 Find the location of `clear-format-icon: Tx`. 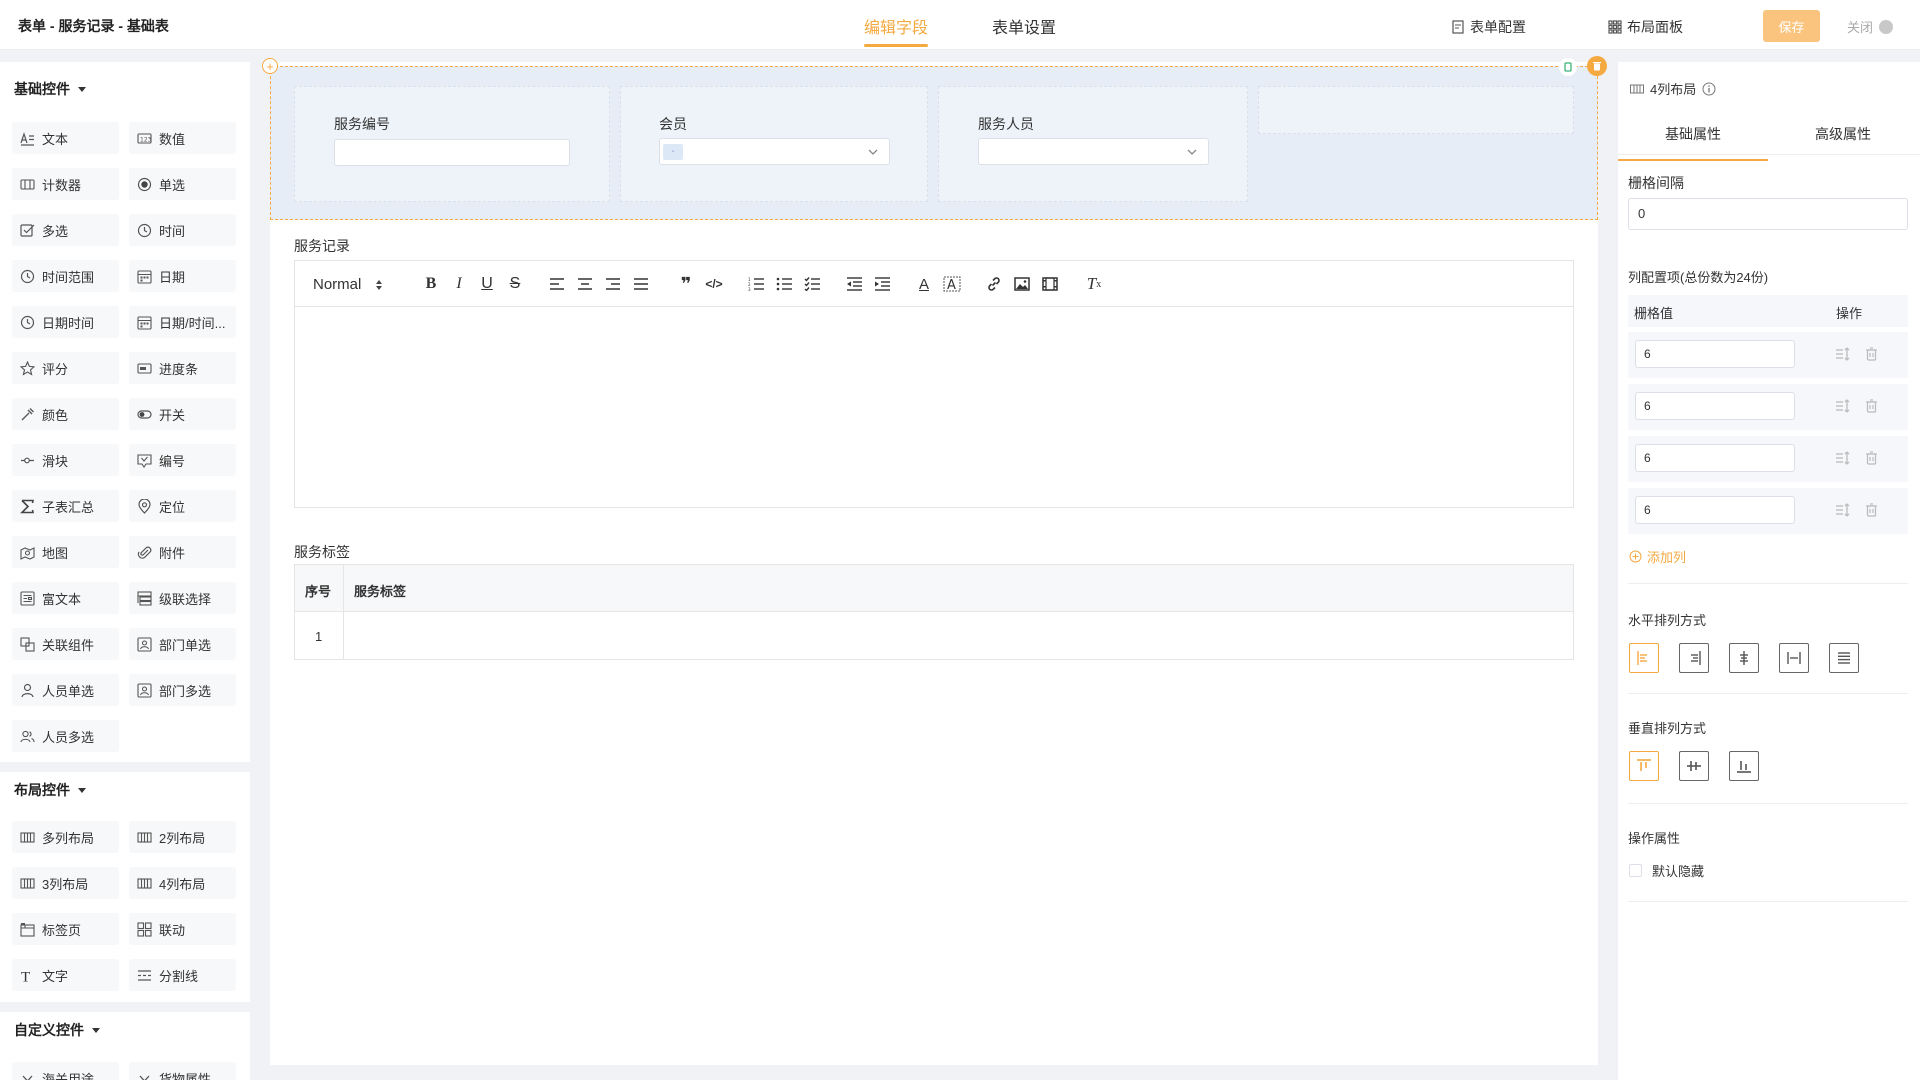

clear-format-icon: Tx is located at coordinates (1094, 284).